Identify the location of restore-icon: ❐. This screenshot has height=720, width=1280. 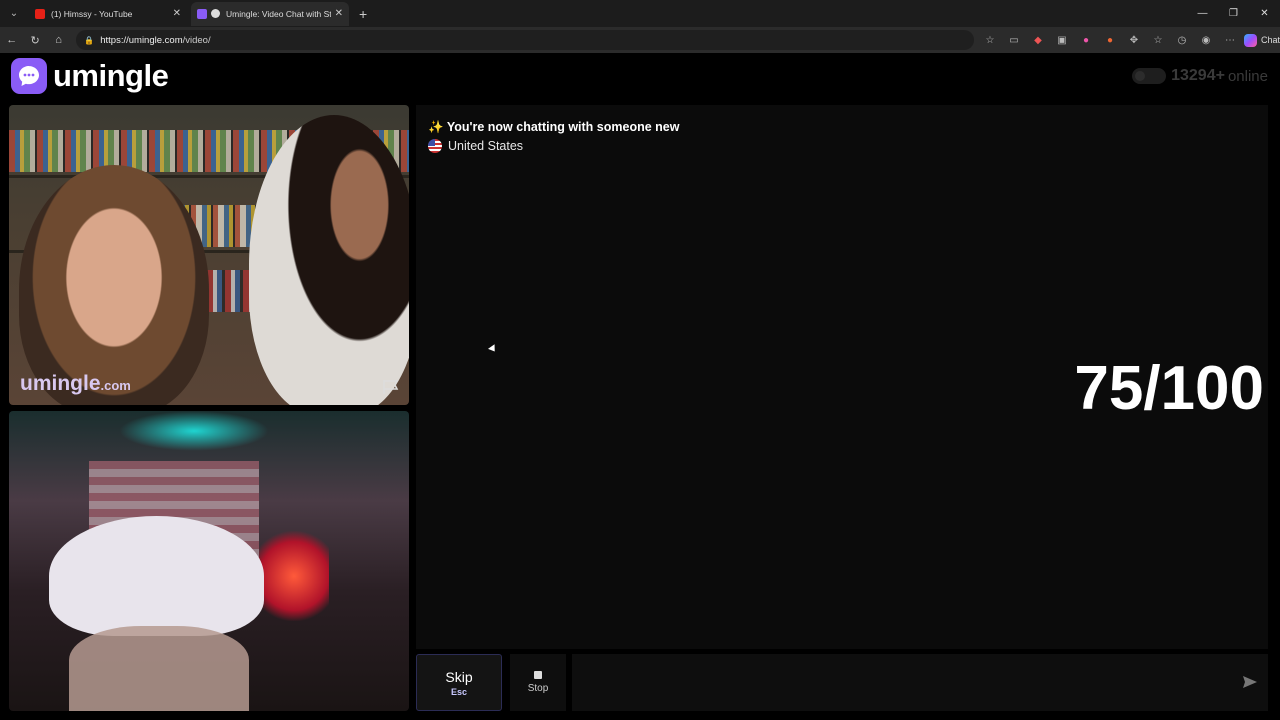
(1233, 13).